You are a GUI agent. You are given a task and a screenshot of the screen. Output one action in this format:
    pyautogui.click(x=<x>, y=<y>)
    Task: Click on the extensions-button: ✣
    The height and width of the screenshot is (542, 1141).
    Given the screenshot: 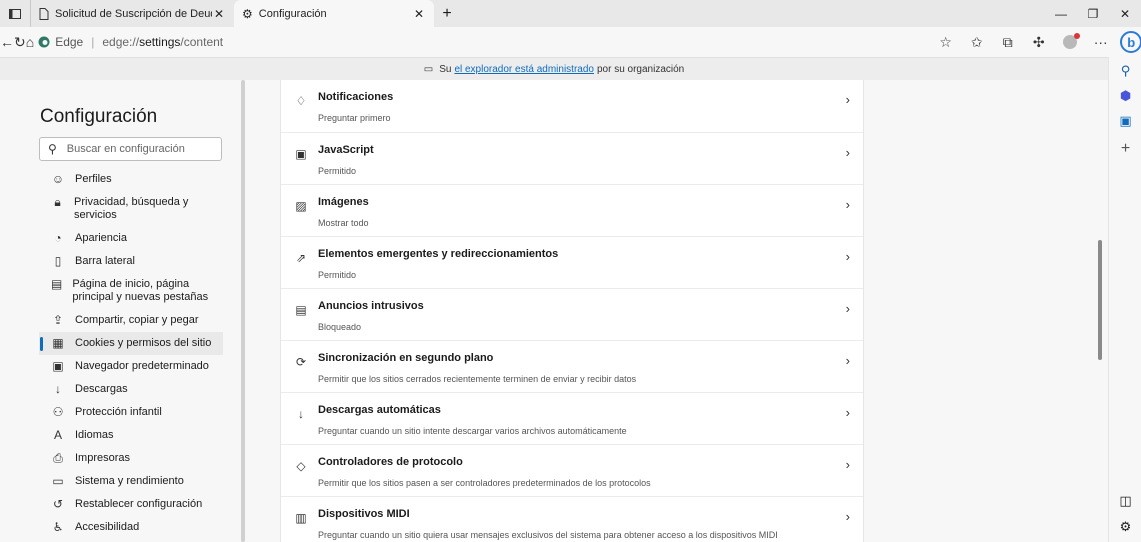 What is the action you would take?
    pyautogui.click(x=1038, y=42)
    